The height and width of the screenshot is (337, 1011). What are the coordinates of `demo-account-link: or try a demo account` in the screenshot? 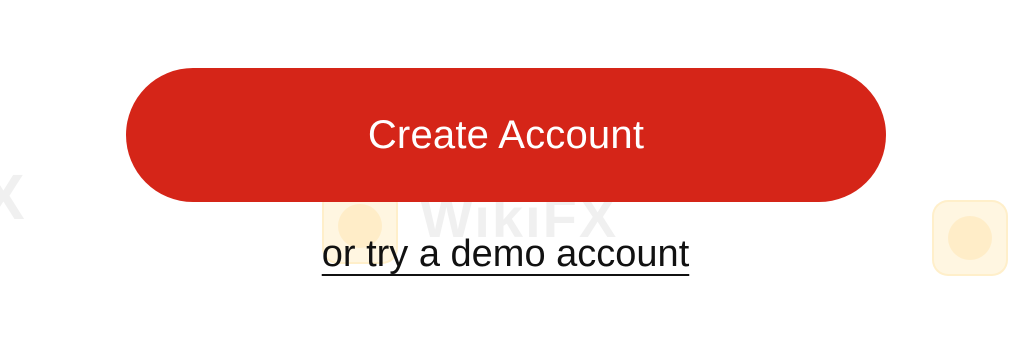 It's located at (506, 254).